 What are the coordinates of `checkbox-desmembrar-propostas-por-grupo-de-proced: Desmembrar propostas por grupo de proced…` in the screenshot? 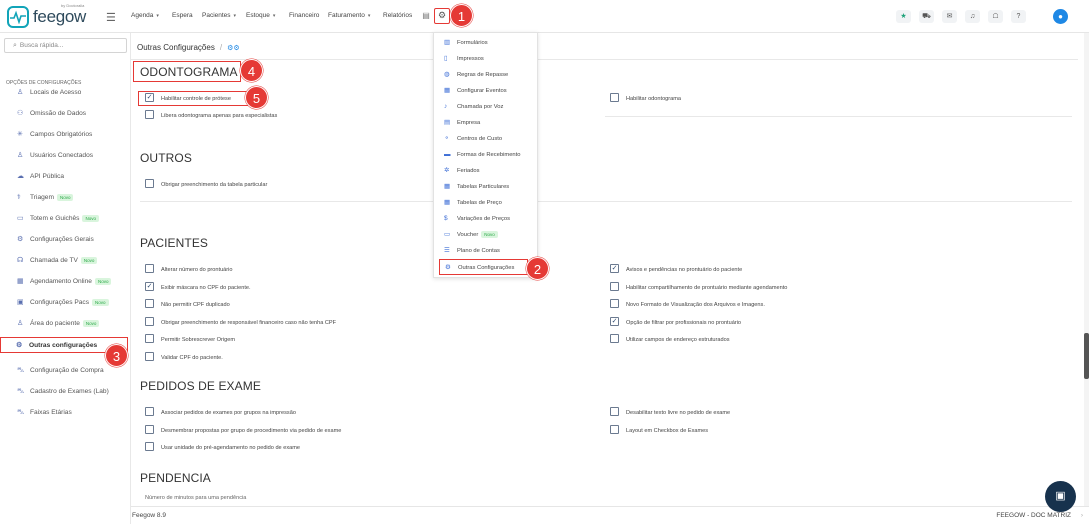 It's located at (243, 430).